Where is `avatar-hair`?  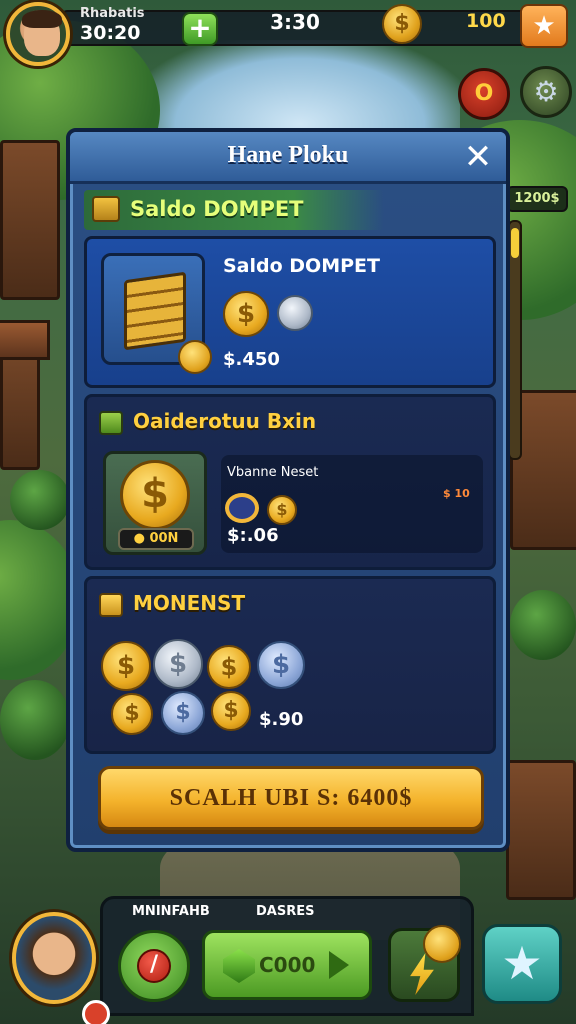
avatar-hair is located at coordinates (42, 19).